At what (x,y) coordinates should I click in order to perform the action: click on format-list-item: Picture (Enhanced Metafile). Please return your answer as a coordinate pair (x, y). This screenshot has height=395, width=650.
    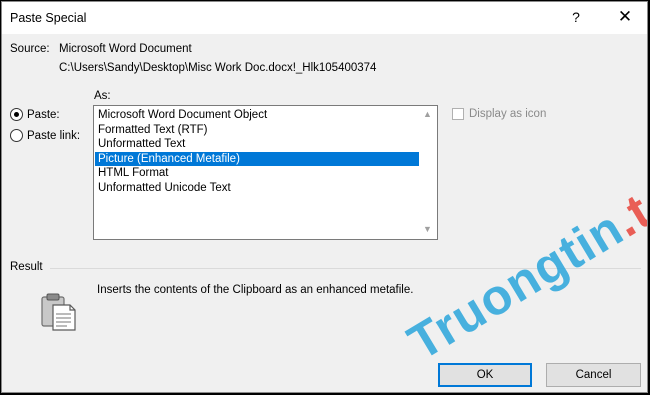
    Looking at the image, I should click on (257, 159).